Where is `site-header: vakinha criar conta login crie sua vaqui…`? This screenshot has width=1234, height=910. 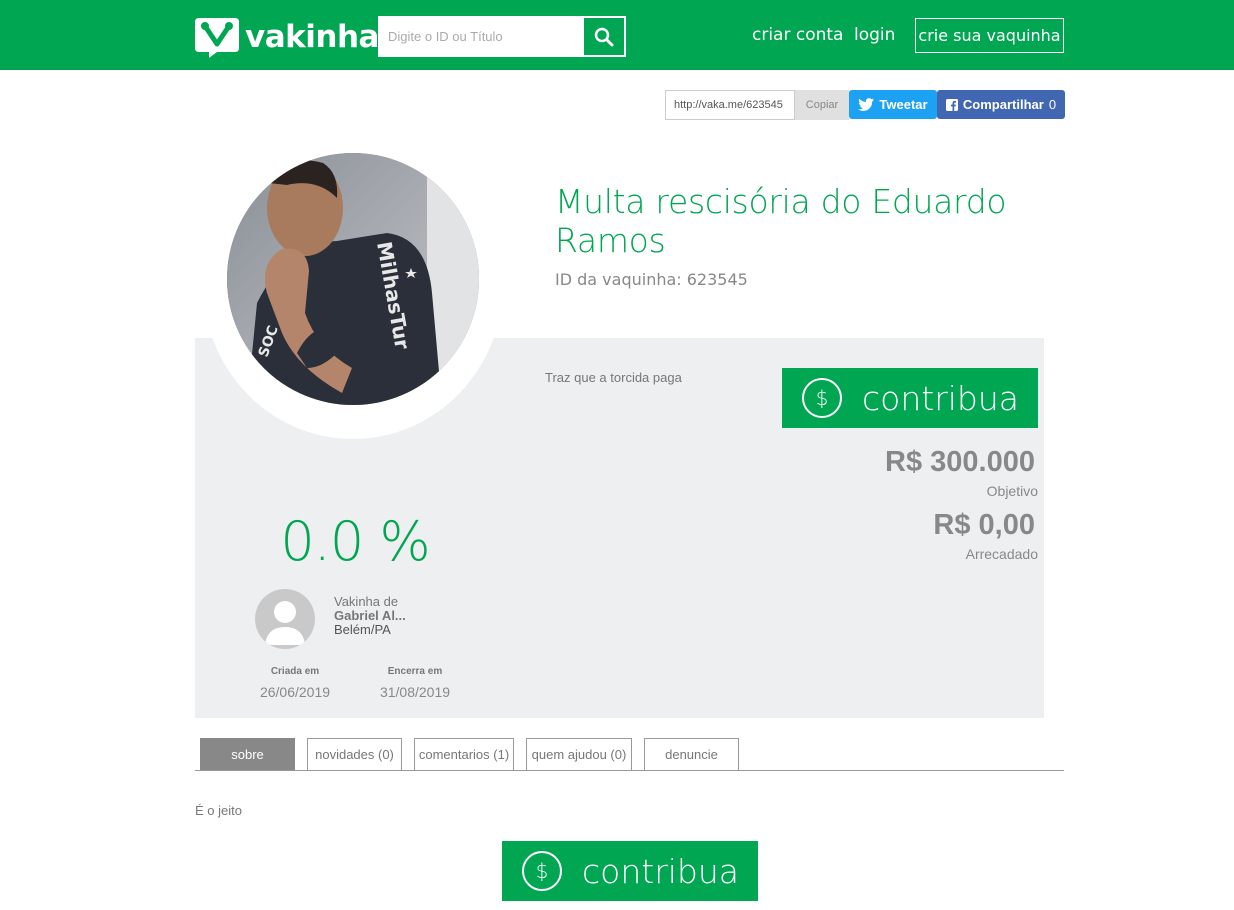
site-header: vakinha criar conta login crie sua vaqui… is located at coordinates (617, 35).